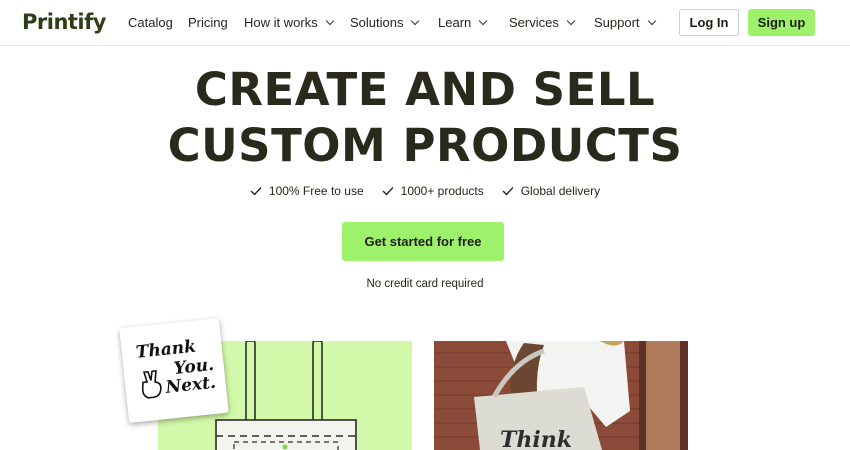  Describe the element at coordinates (425, 89) in the screenshot. I see `hero-headline-line-1: CREATE AND SELL` at that location.